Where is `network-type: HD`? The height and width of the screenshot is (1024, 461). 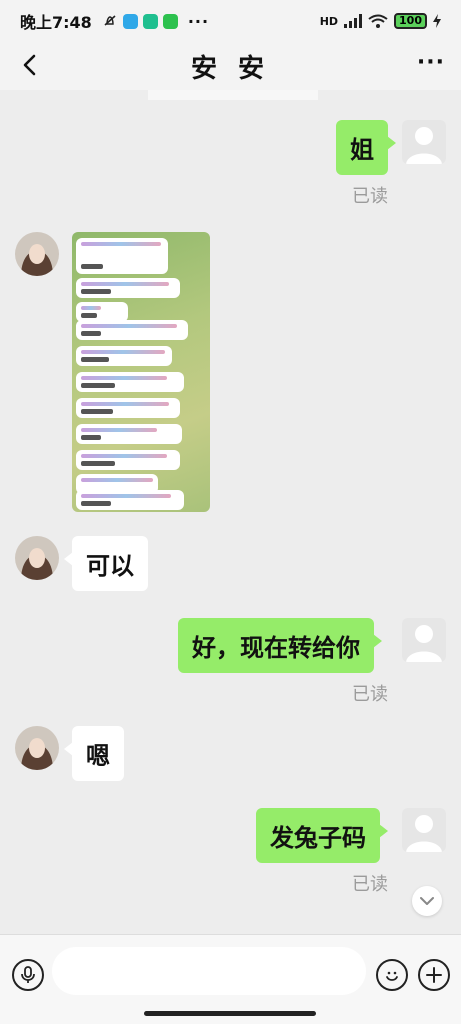 network-type: HD is located at coordinates (329, 21).